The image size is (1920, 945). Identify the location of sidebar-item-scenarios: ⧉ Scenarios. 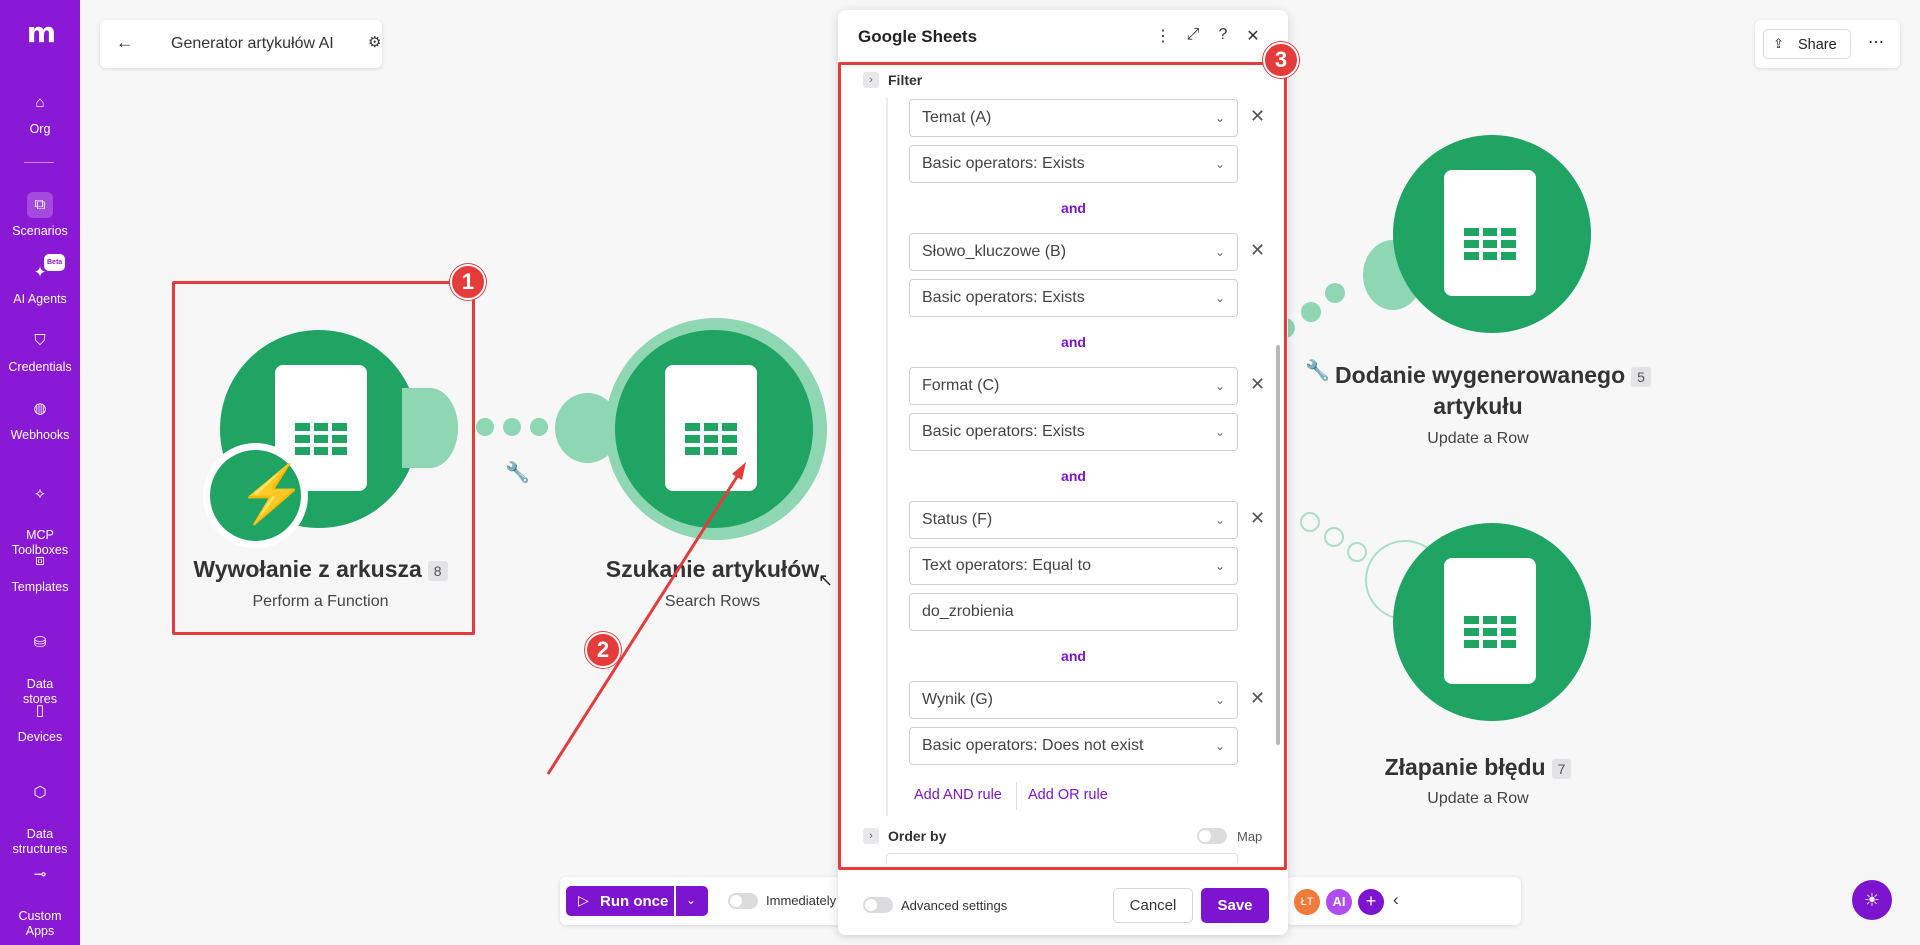
(40, 215).